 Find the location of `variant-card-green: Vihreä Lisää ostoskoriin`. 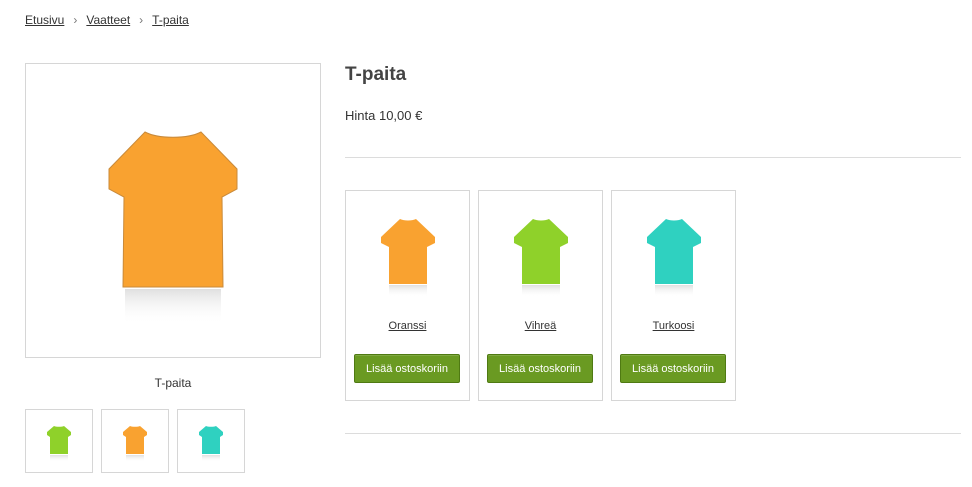

variant-card-green: Vihreä Lisää ostoskoriin is located at coordinates (540, 295).